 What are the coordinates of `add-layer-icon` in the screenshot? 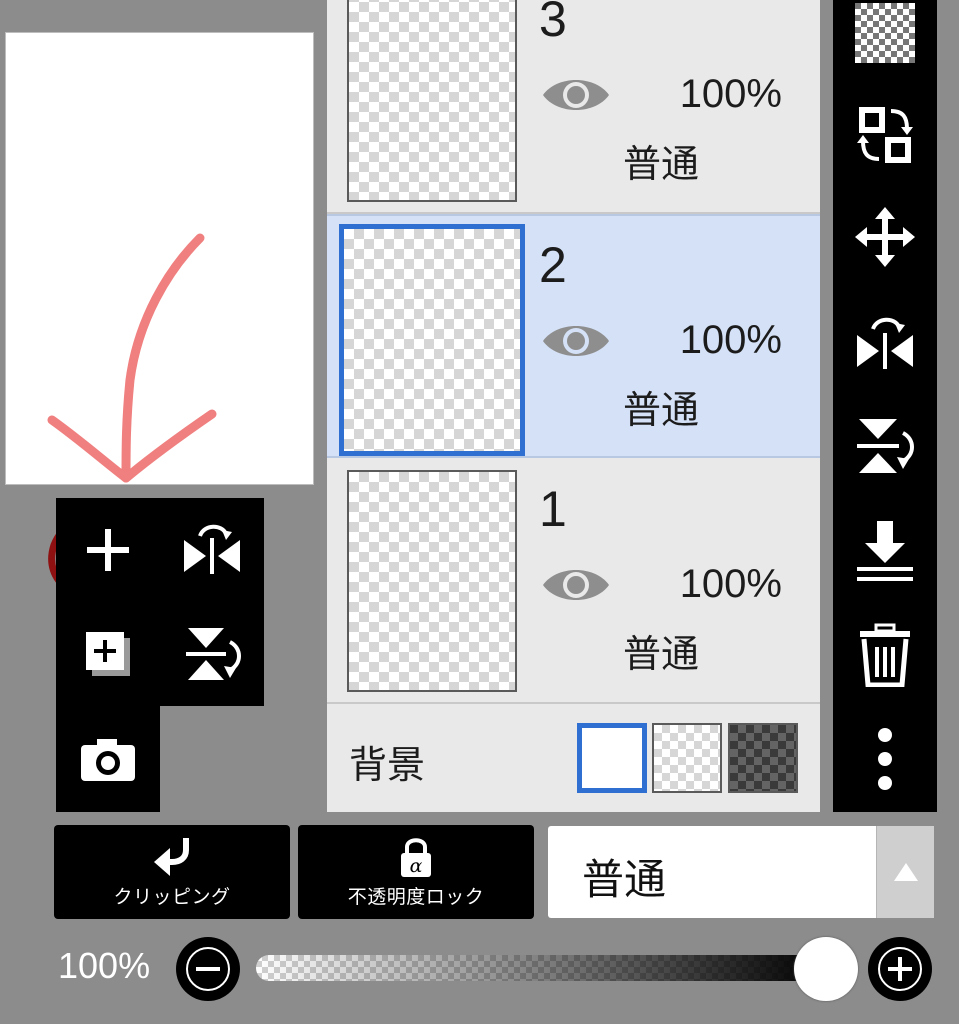 It's located at (108, 550).